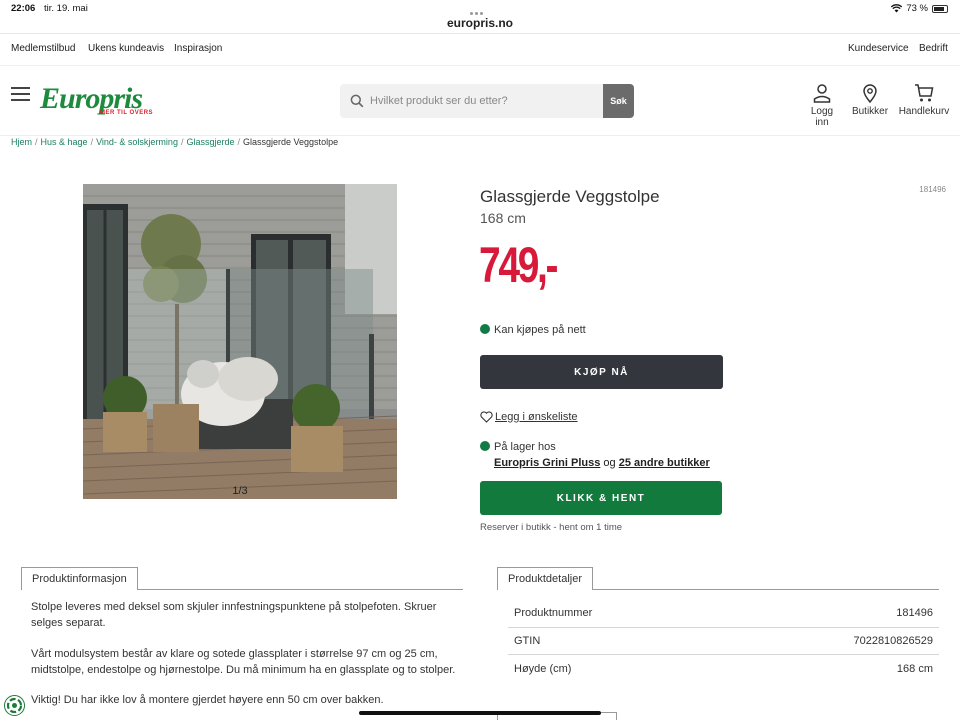 The height and width of the screenshot is (720, 960). Describe the element at coordinates (933, 48) in the screenshot. I see `nav-link-bedrift: Bedrift` at that location.